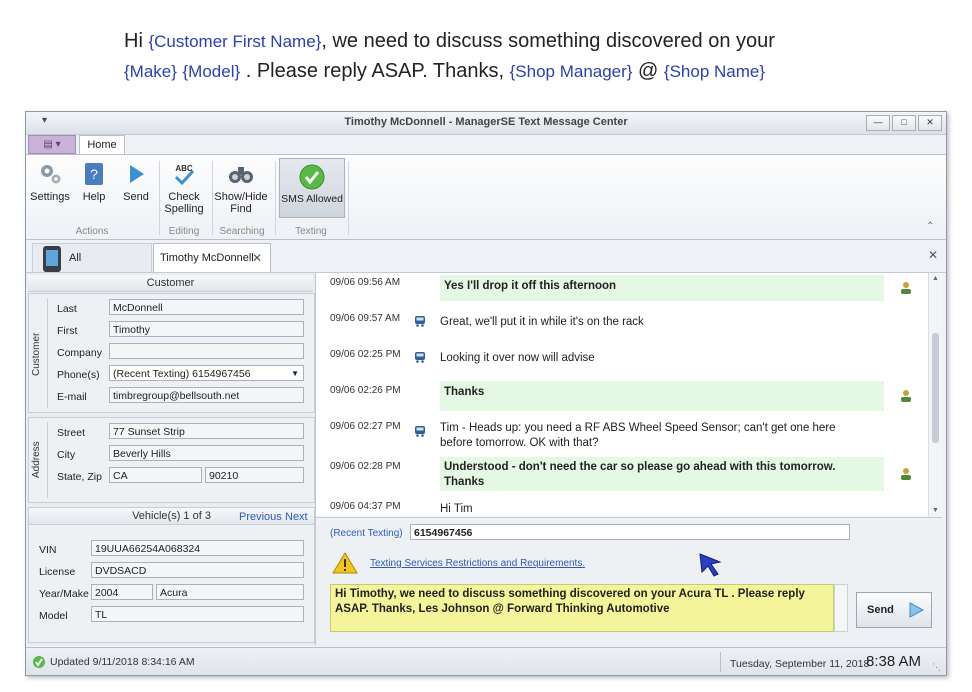  Describe the element at coordinates (52, 144) in the screenshot. I see `file-menu-tab: ▤ ▾` at that location.